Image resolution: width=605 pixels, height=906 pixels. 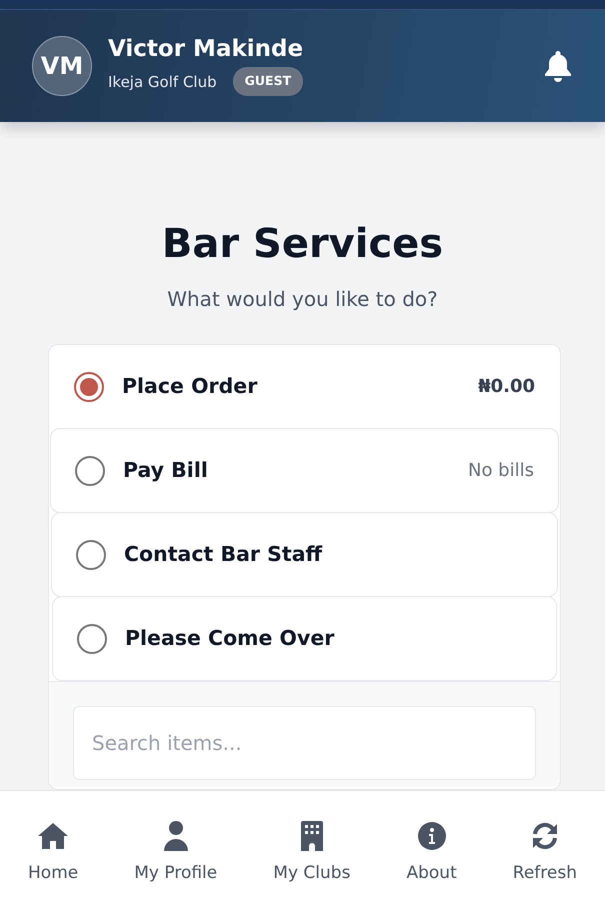 What do you see at coordinates (162, 82) in the screenshot?
I see `club-name: Ikeja Golf Club` at bounding box center [162, 82].